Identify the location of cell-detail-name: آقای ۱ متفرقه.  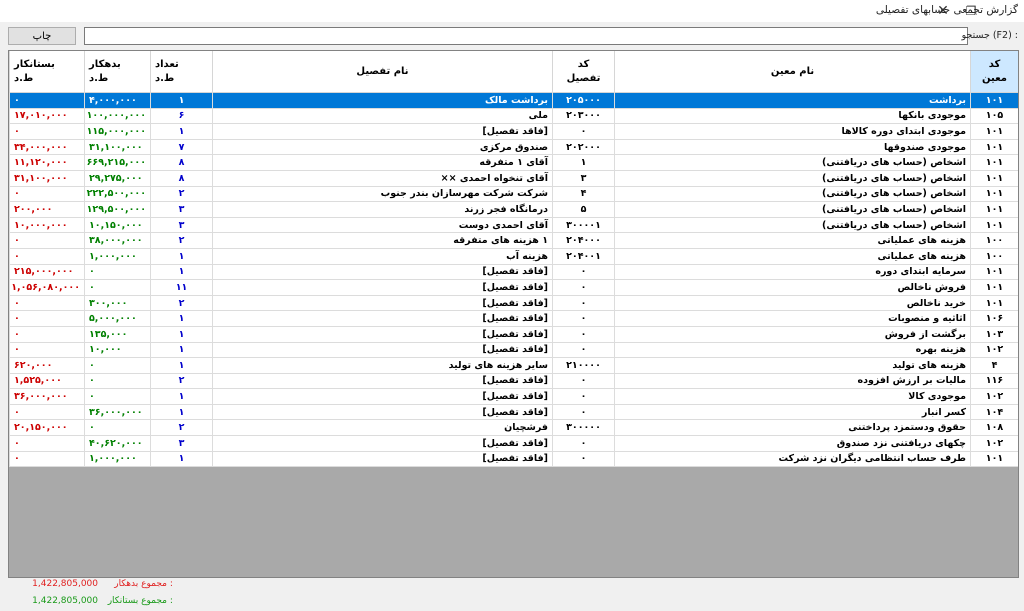
(382, 162).